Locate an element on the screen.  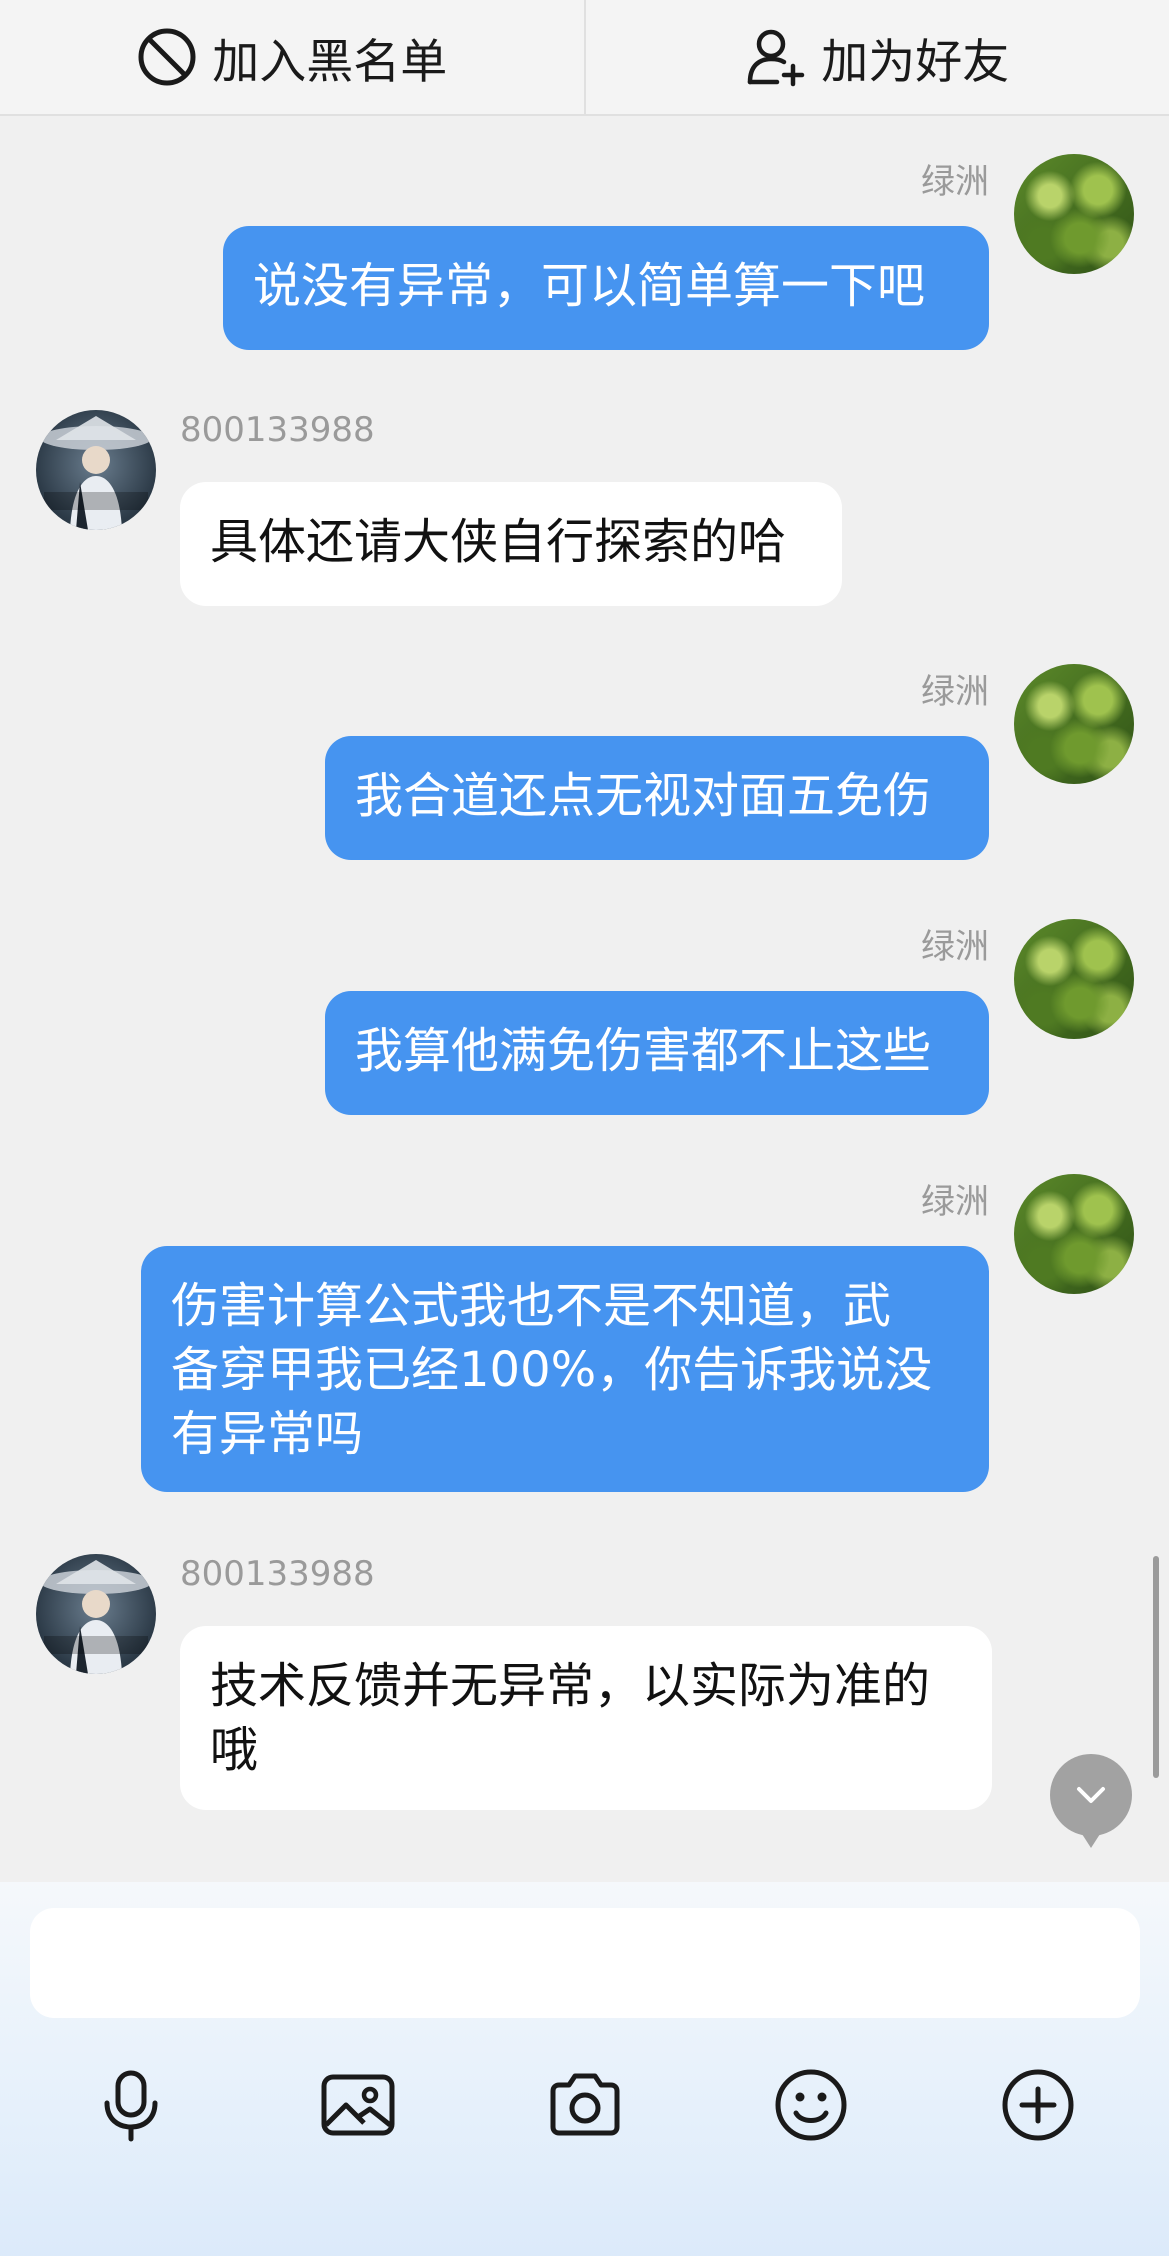
add-to-blacklist-label: 加入黑名单 is located at coordinates (330, 62).